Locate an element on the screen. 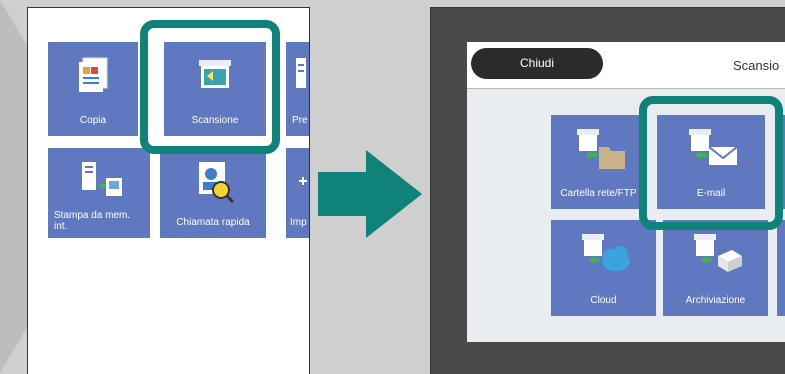 The image size is (785, 374). partial-tile-bottom is located at coordinates (781, 268).